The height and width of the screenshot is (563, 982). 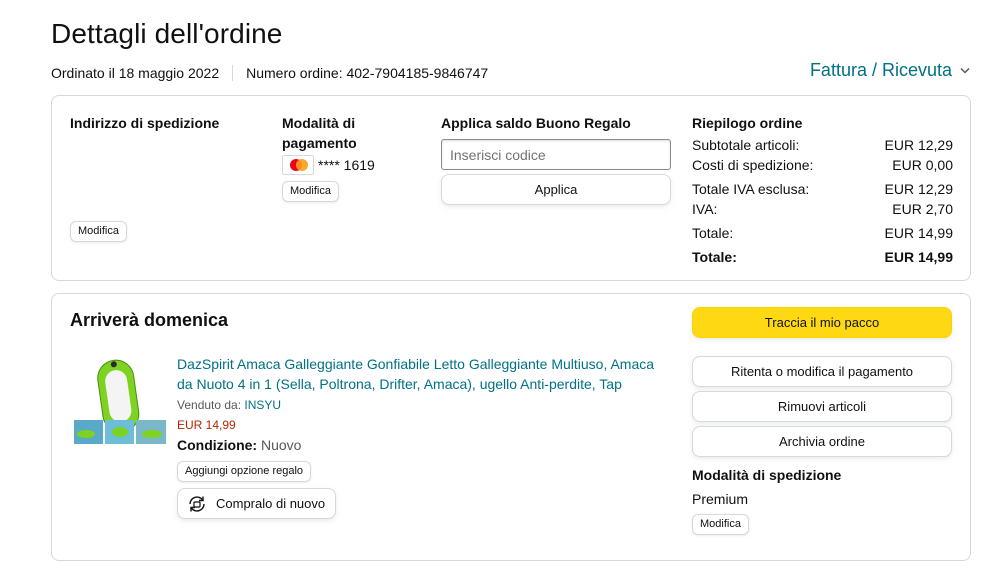 What do you see at coordinates (167, 33) in the screenshot?
I see `page-title: Dettagli dell'ordine` at bounding box center [167, 33].